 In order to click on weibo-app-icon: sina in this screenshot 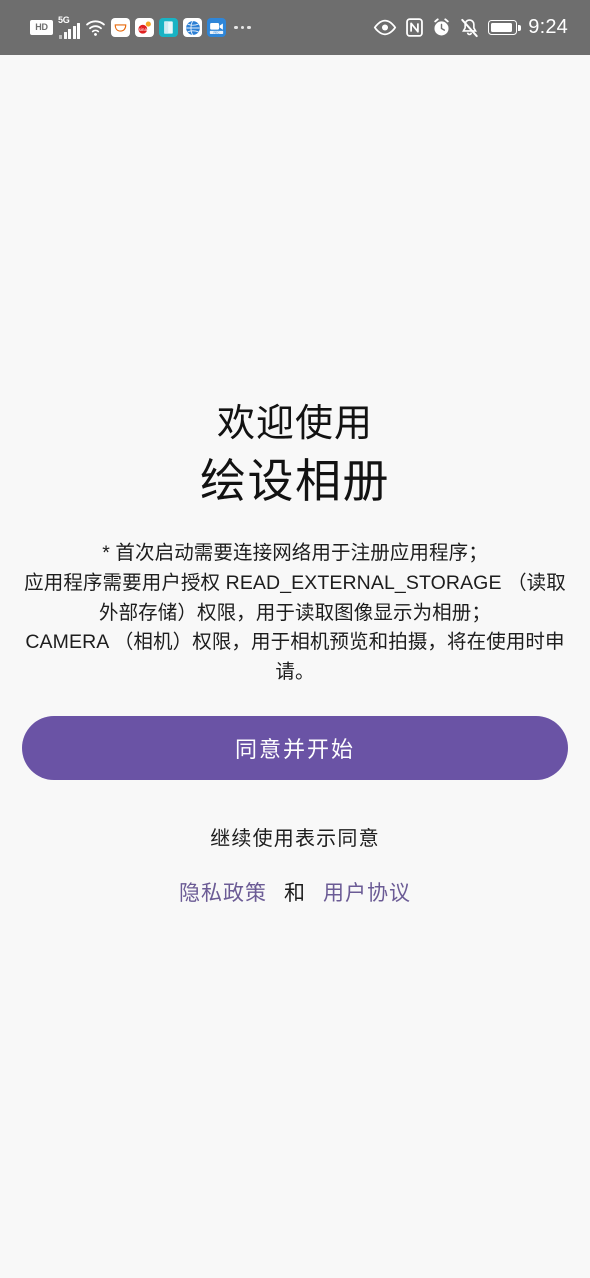, I will do `click(144, 27)`.